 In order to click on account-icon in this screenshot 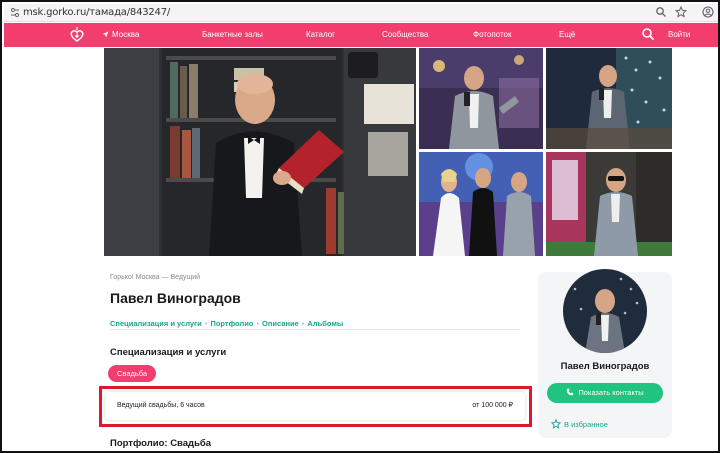, I will do `click(708, 13)`.